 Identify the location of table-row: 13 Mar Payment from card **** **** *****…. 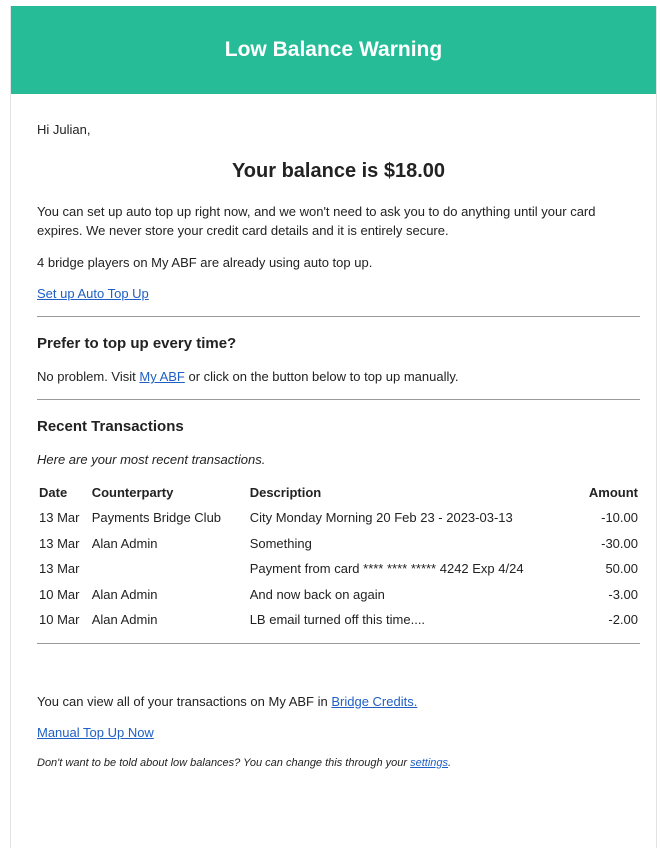
(338, 569).